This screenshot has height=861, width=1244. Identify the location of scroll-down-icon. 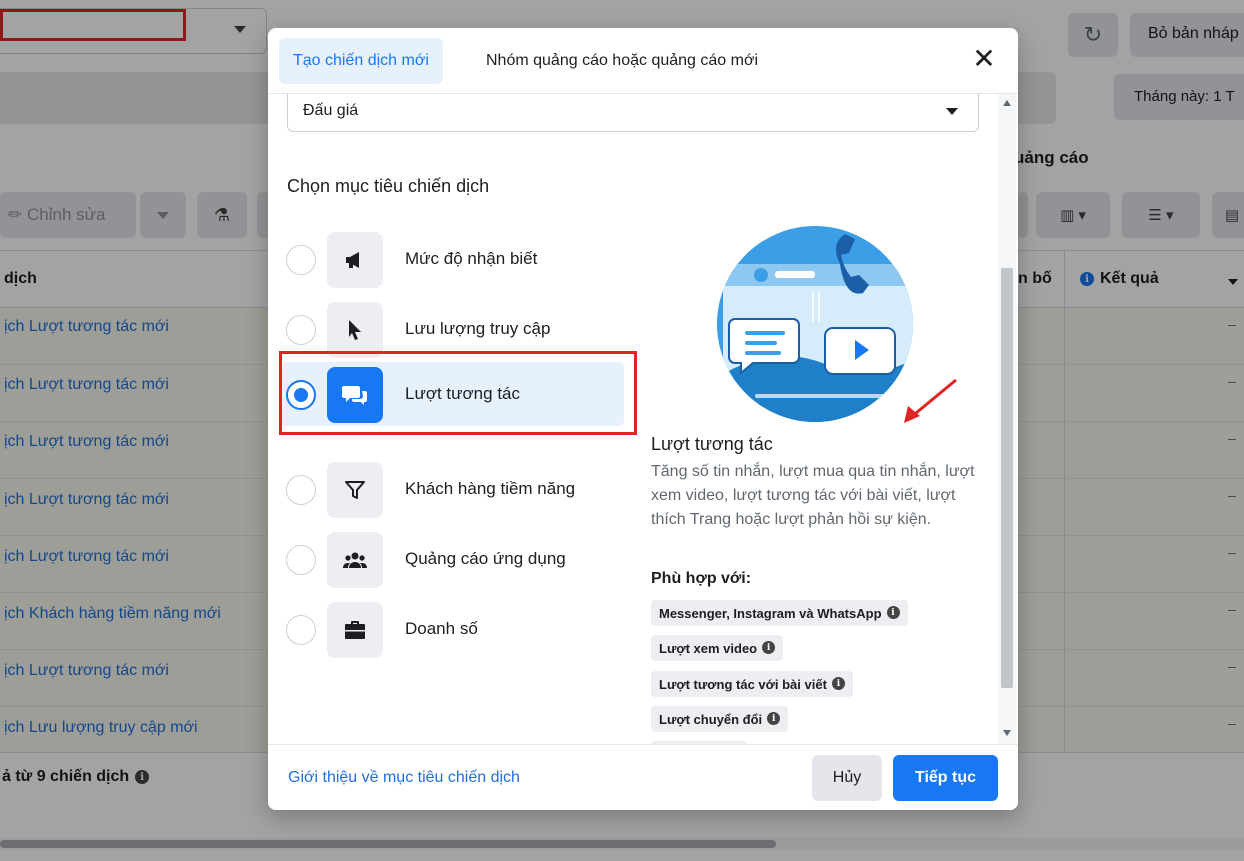
(1007, 733).